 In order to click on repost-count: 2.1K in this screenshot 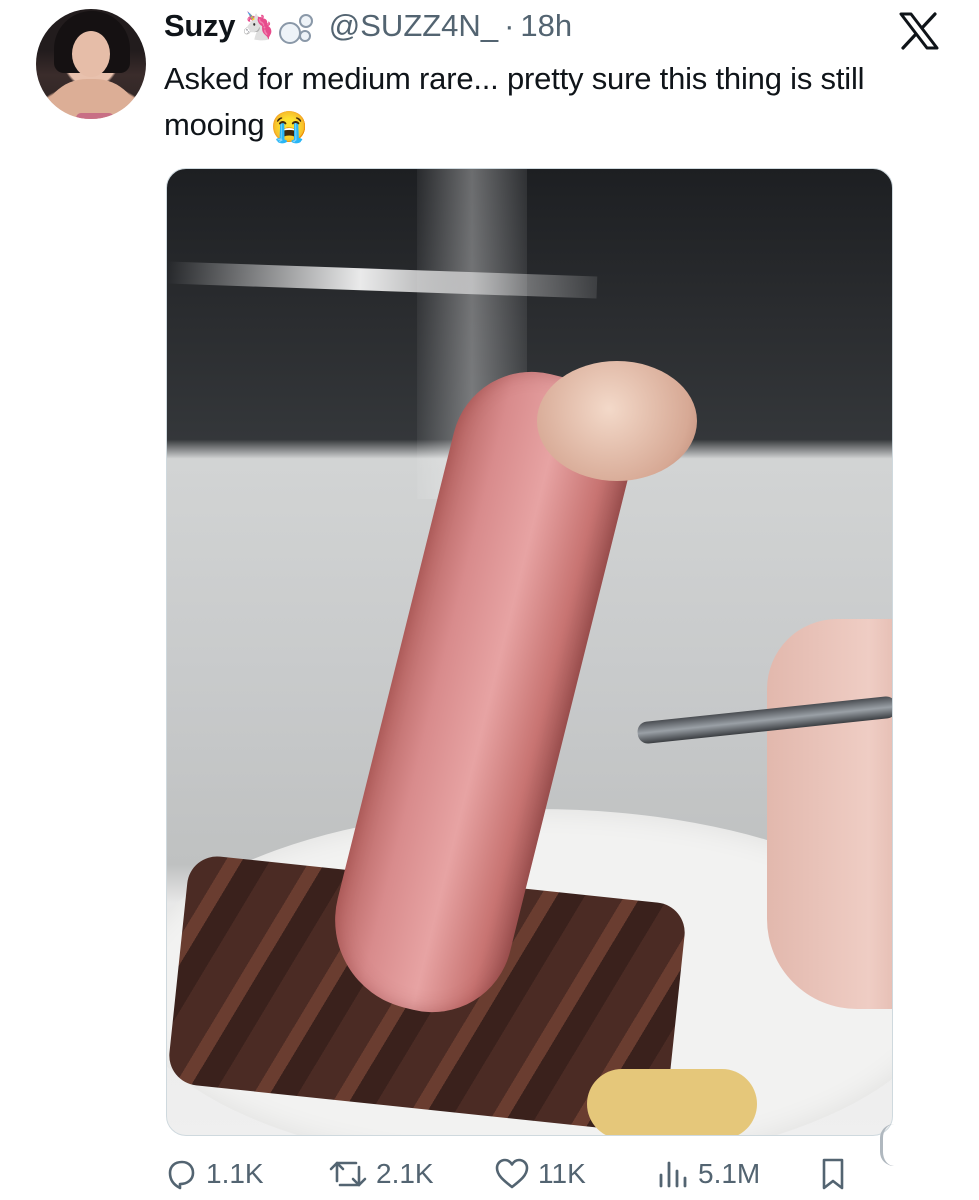, I will do `click(405, 1173)`.